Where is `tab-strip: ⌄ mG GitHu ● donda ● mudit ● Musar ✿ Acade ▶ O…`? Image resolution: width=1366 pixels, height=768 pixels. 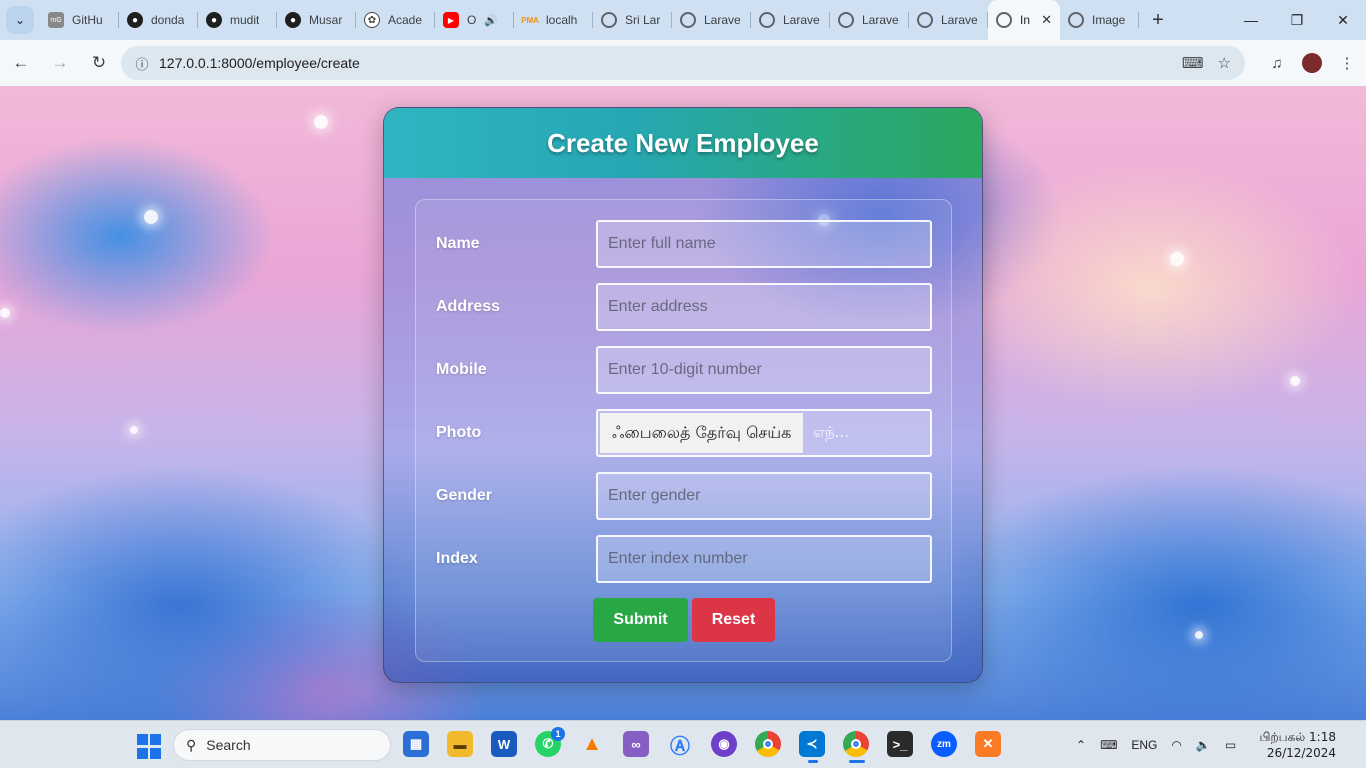 tab-strip: ⌄ mG GitHu ● donda ● mudit ● Musar ✿ Acade ▶ O… is located at coordinates (683, 20).